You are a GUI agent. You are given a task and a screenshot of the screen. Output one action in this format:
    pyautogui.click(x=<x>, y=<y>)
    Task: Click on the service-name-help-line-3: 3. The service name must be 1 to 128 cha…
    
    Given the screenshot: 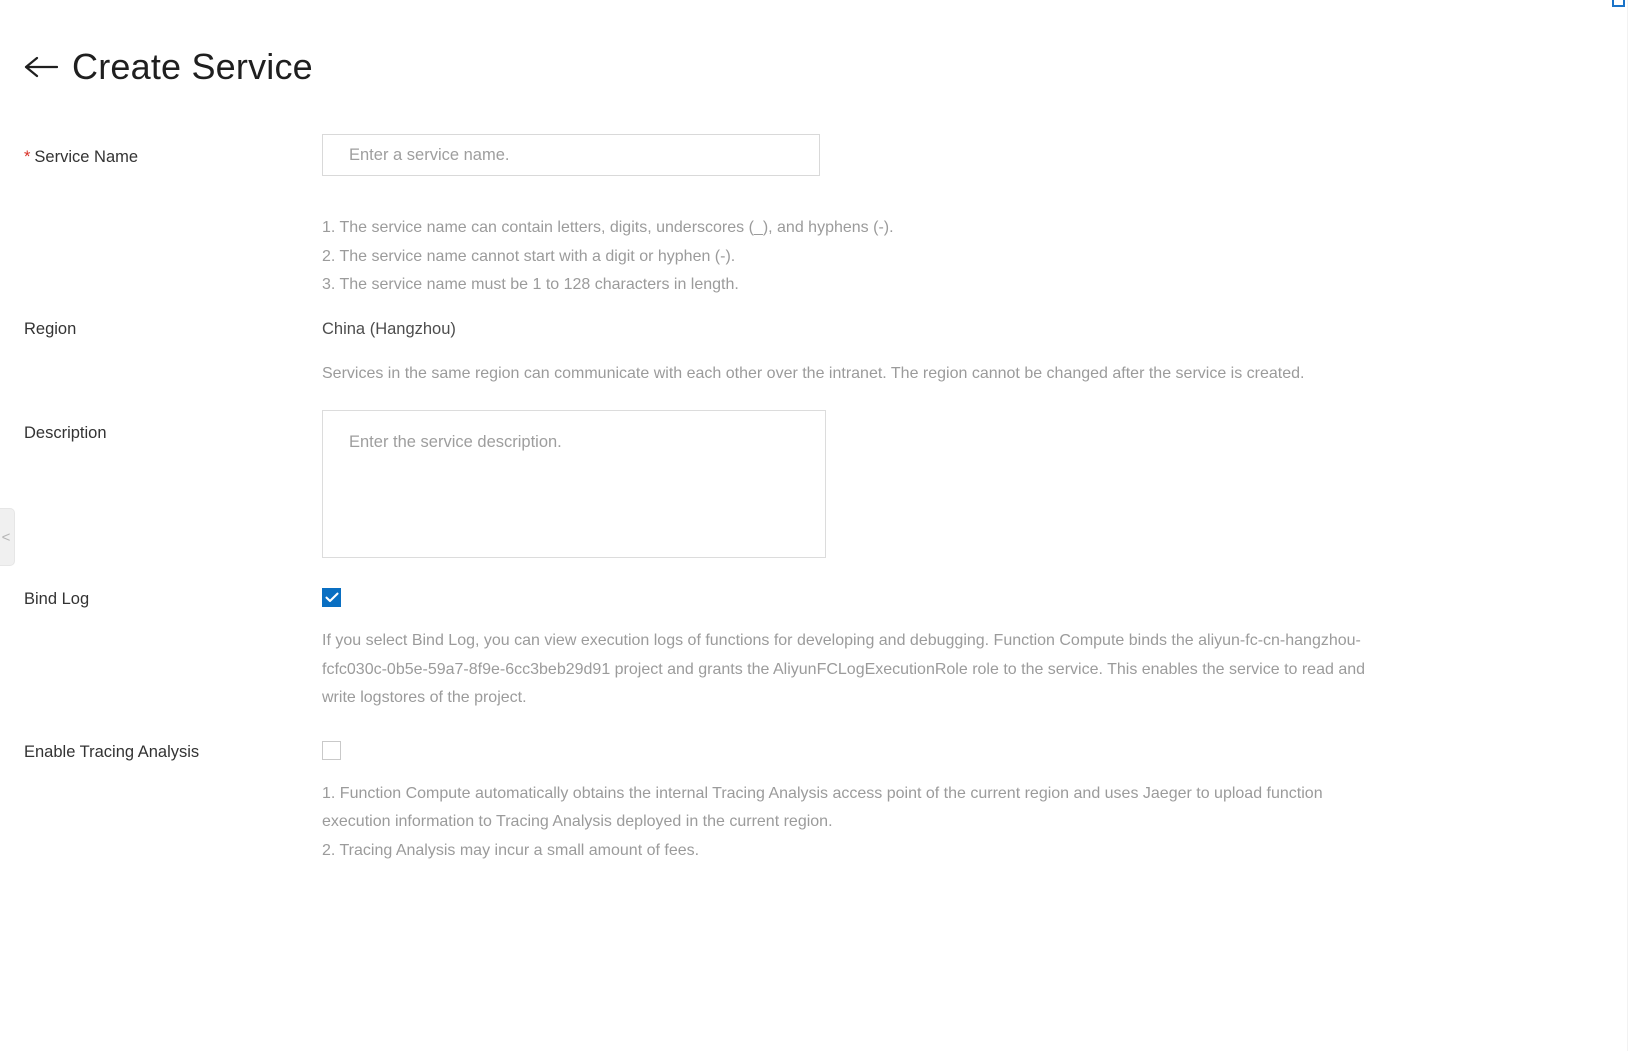 What is the action you would take?
    pyautogui.click(x=530, y=284)
    